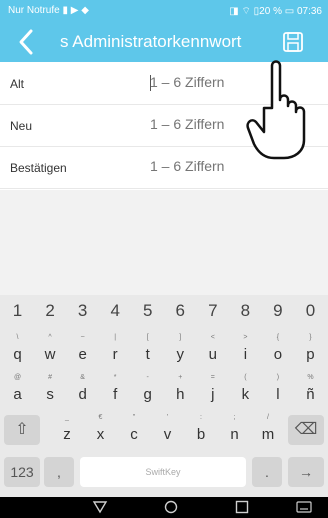 The width and height of the screenshot is (328, 518). What do you see at coordinates (242, 507) in the screenshot?
I see `square-recents-icon` at bounding box center [242, 507].